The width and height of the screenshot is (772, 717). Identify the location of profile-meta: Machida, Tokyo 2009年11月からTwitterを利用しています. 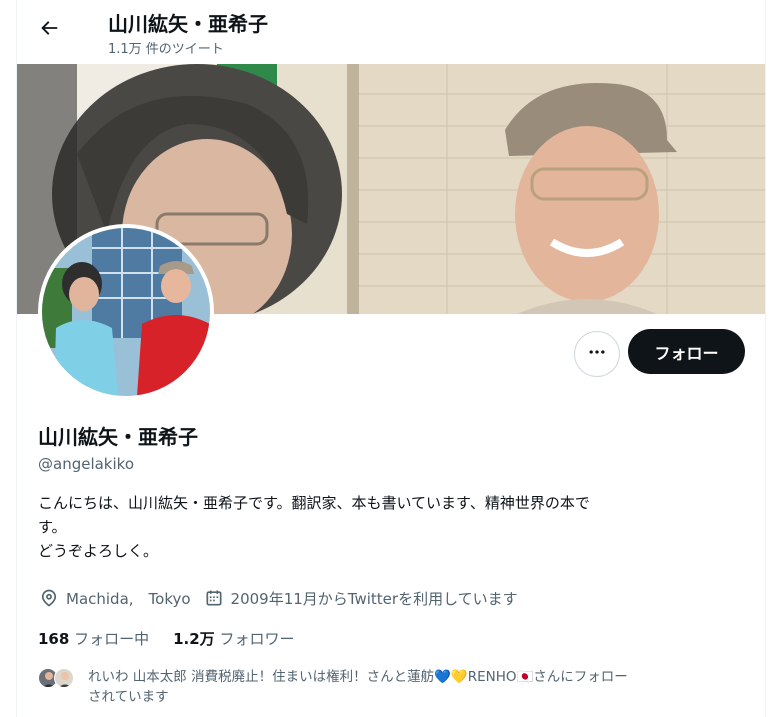
(284, 598).